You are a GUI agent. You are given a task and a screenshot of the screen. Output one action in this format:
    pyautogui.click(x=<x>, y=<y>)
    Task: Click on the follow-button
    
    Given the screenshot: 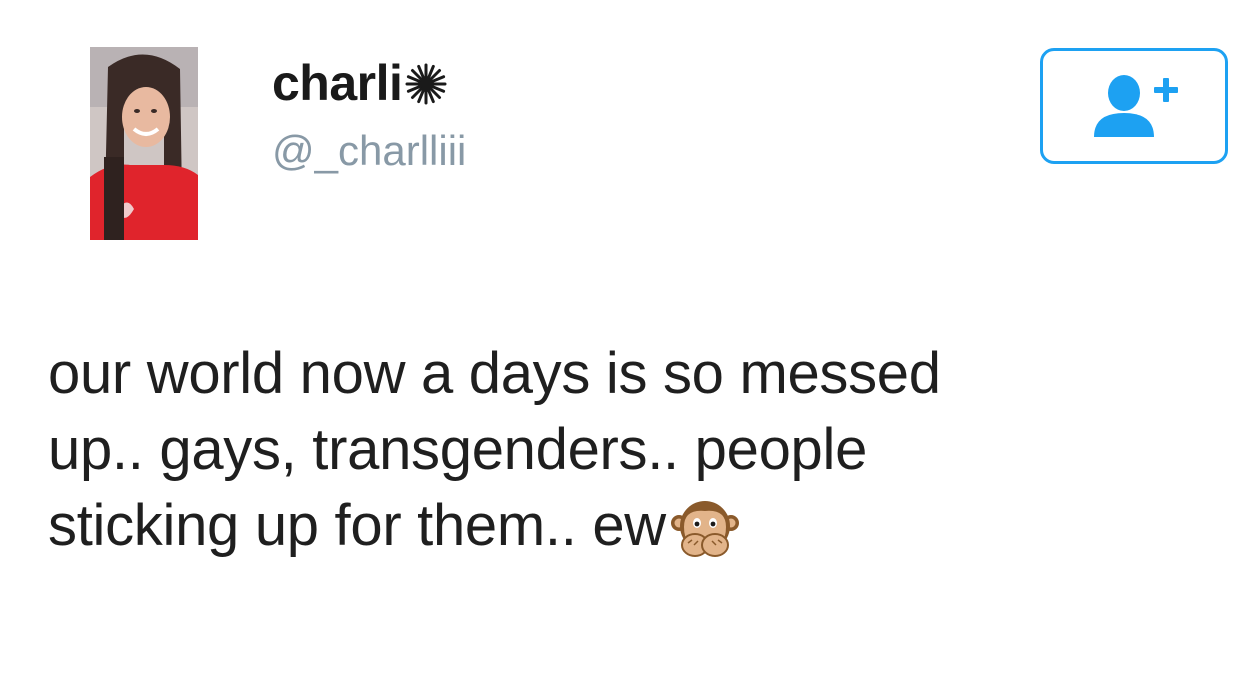 What is the action you would take?
    pyautogui.click(x=1134, y=106)
    